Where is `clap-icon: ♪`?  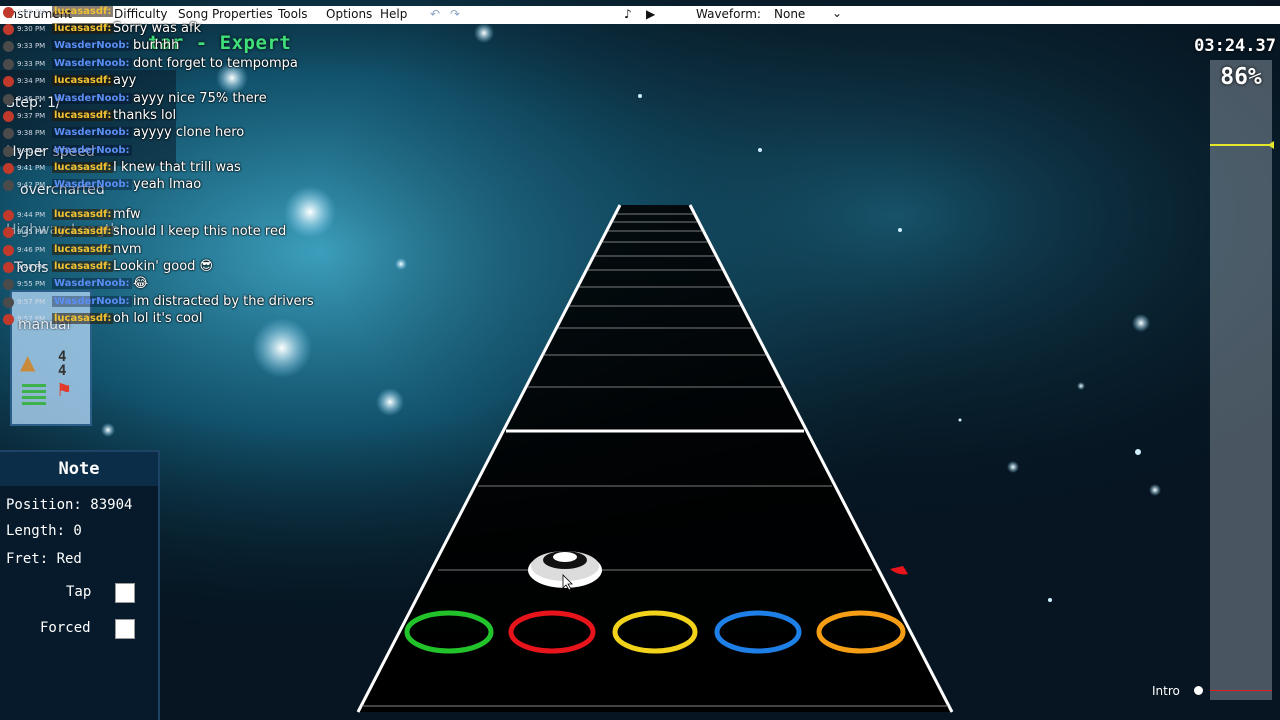 clap-icon: ♪ is located at coordinates (628, 14).